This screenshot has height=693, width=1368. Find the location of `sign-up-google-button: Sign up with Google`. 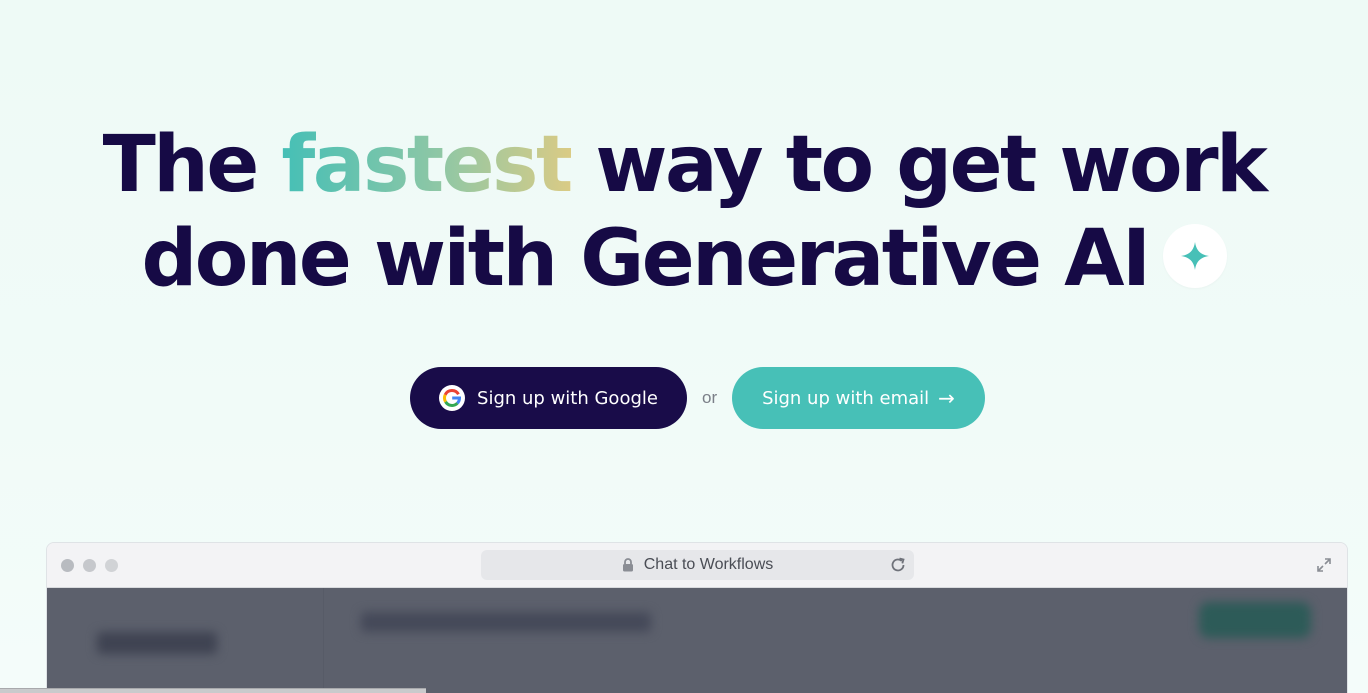

sign-up-google-button: Sign up with Google is located at coordinates (548, 398).